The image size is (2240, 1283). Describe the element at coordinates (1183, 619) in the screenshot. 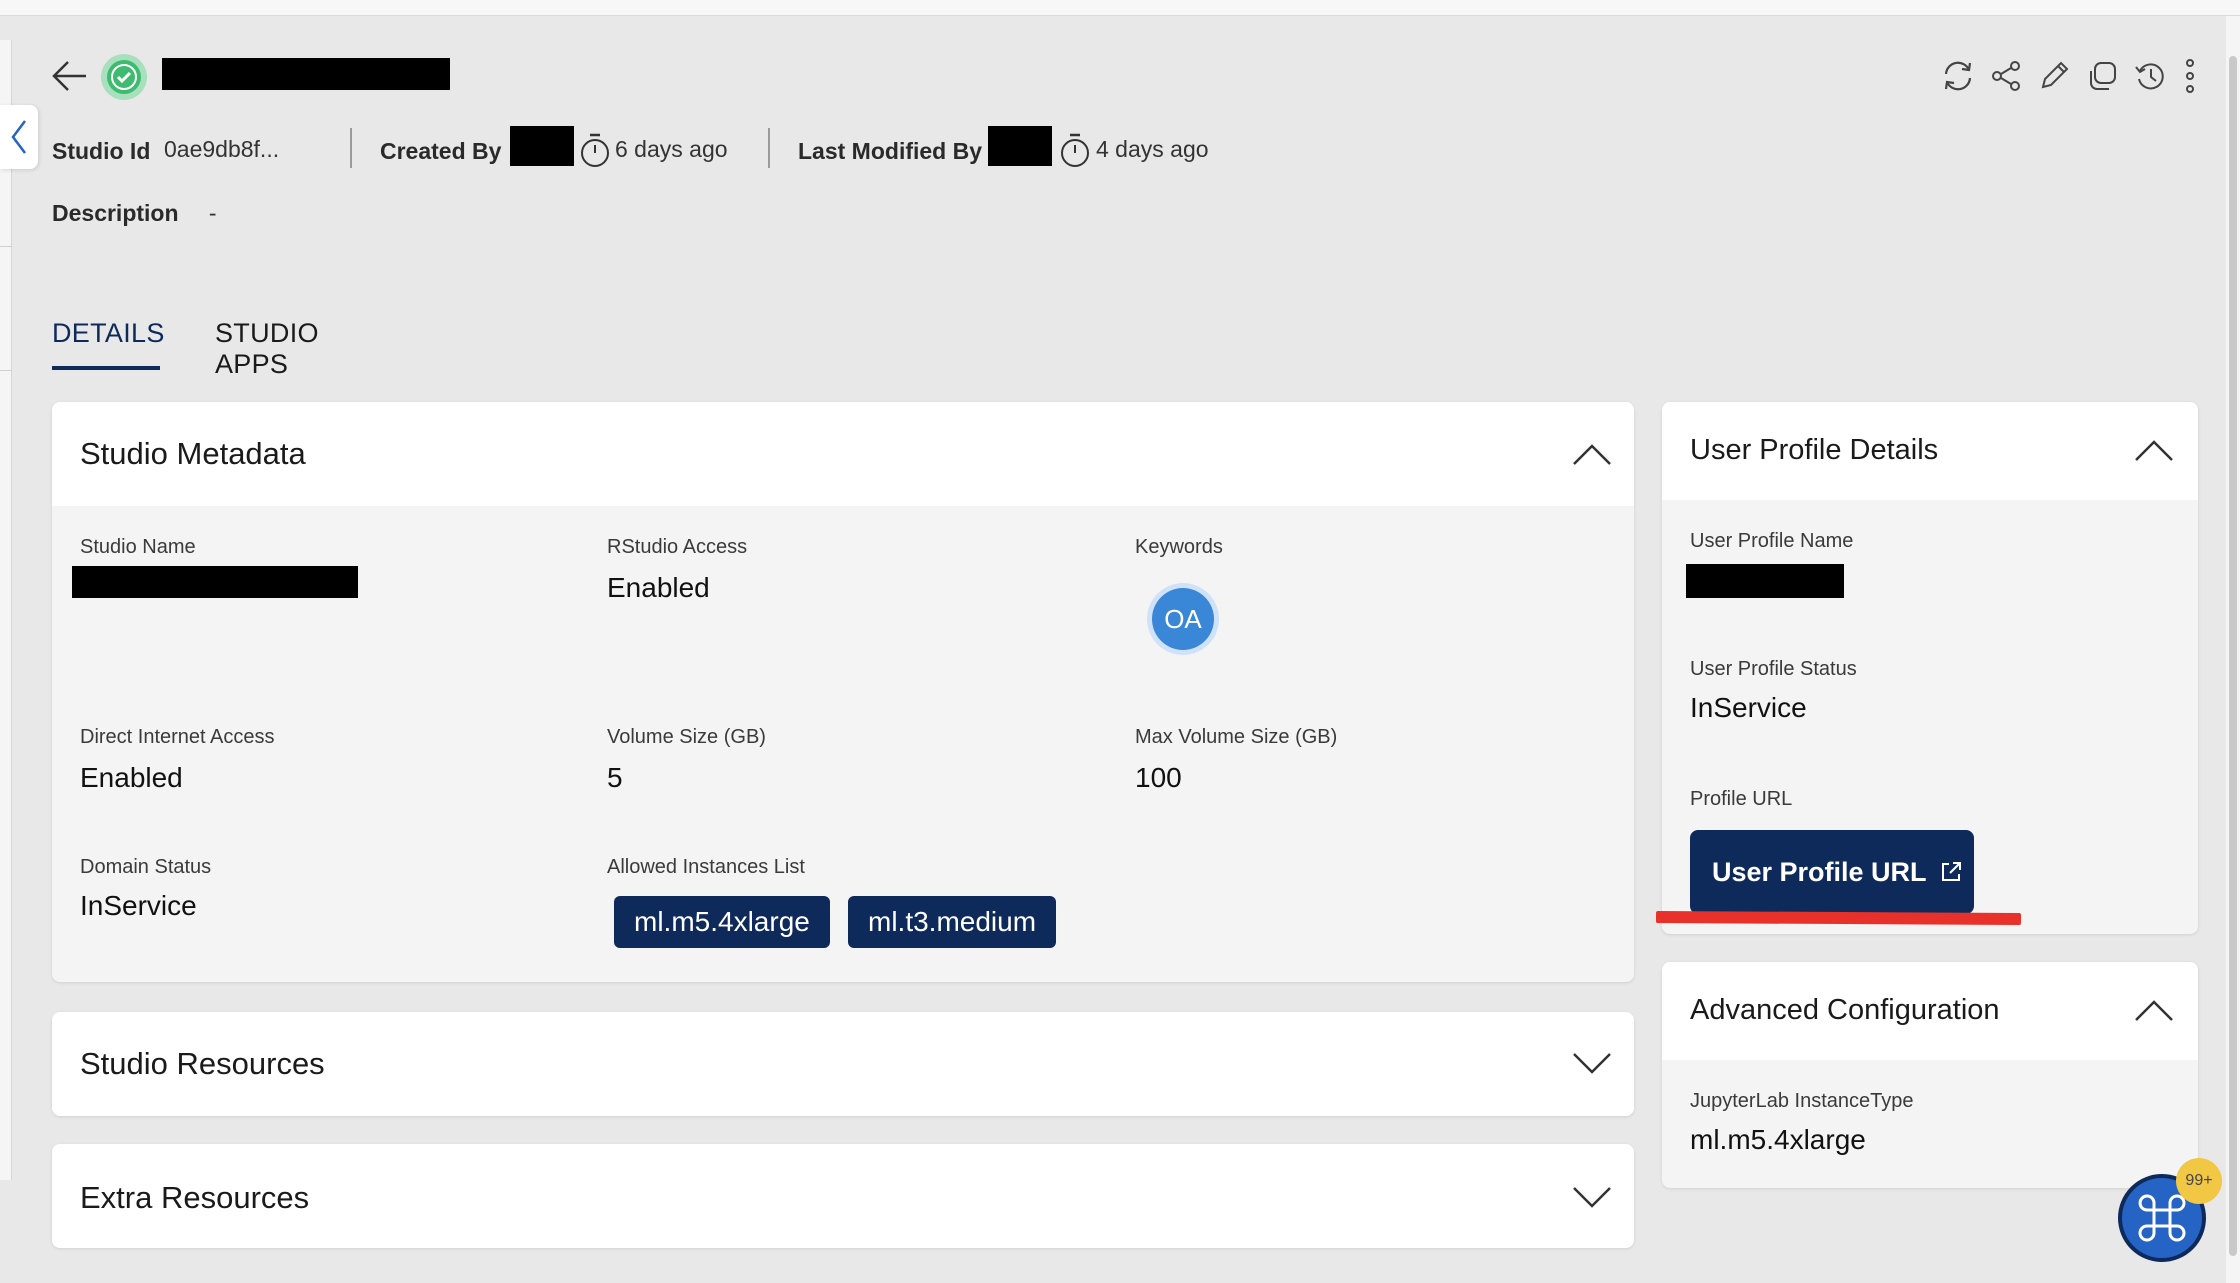

I see `keyword-chip: OA` at that location.